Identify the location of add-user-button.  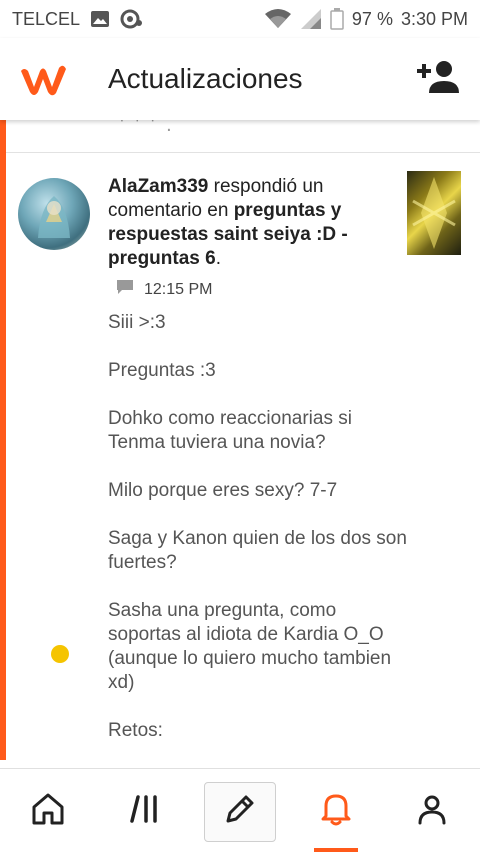
(438, 79).